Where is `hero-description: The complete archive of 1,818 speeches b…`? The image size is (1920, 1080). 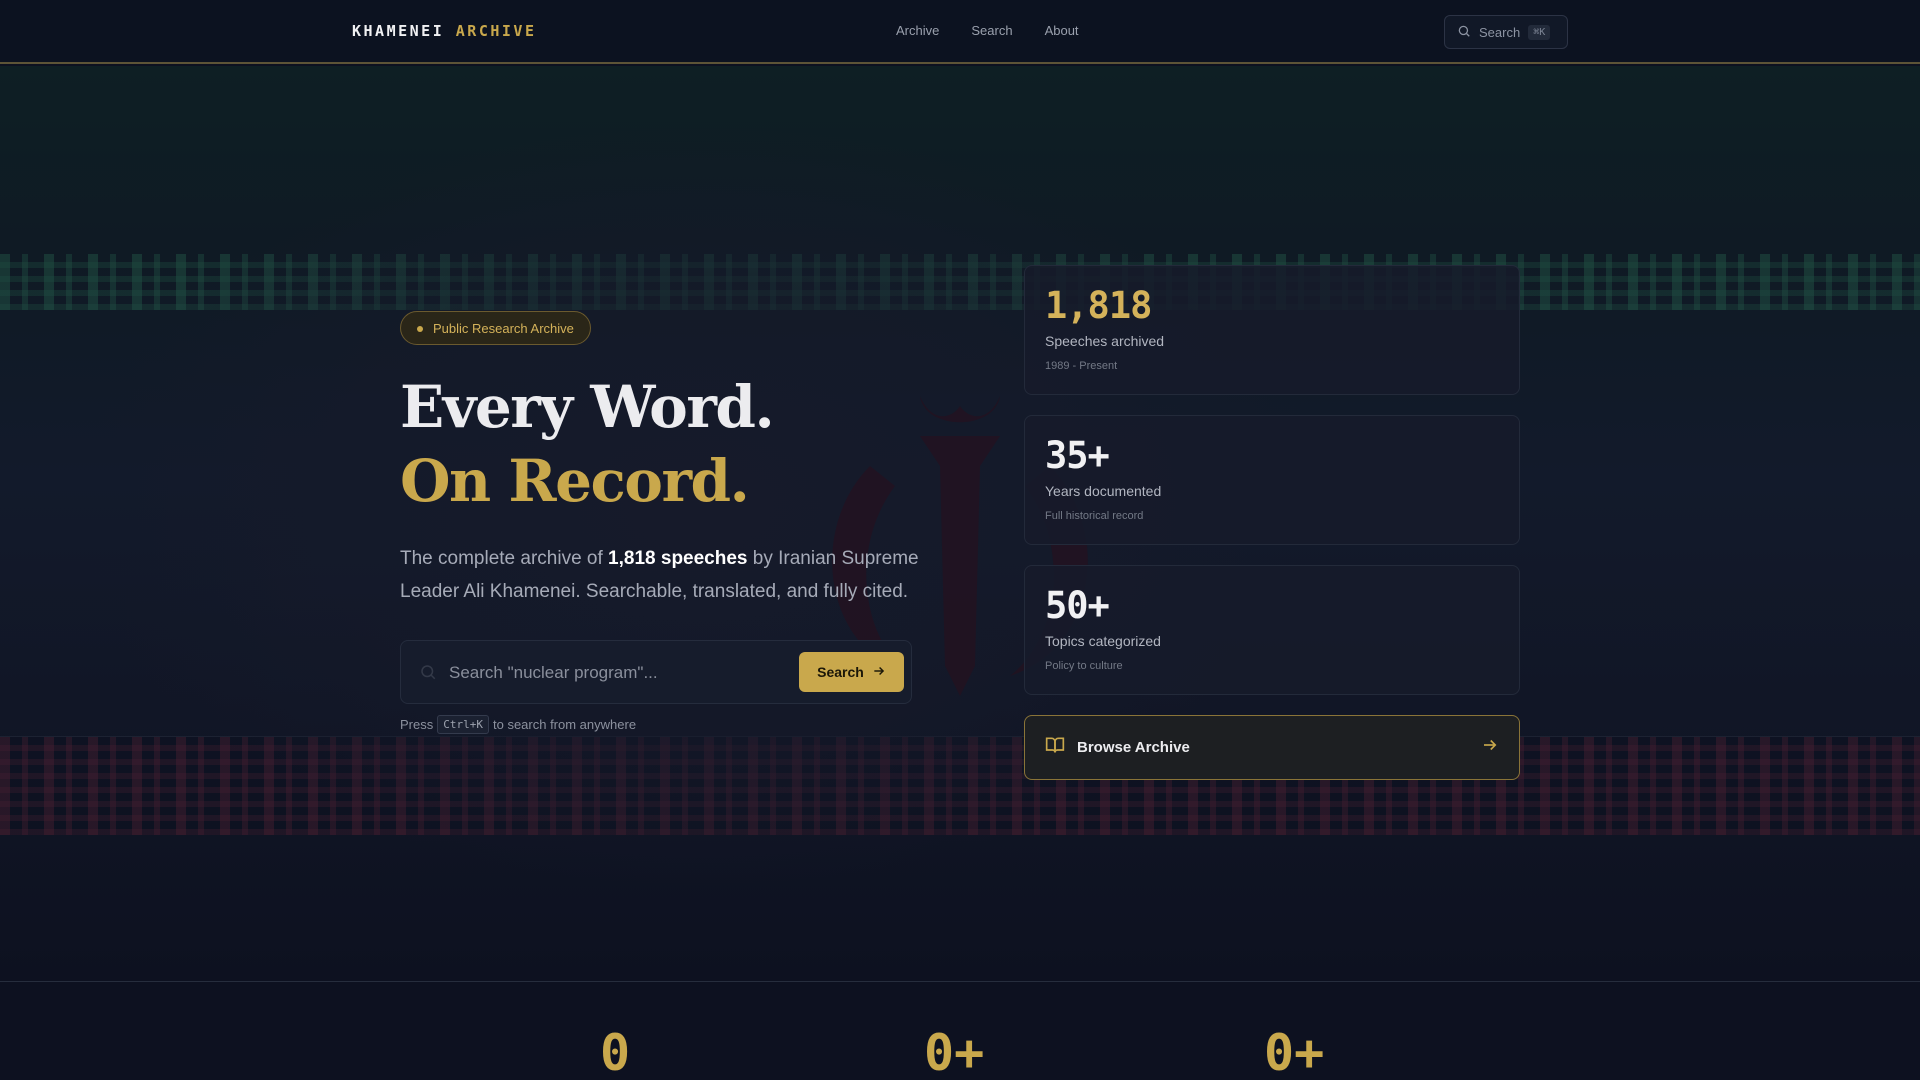 hero-description: The complete archive of 1,818 speeches b… is located at coordinates (660, 575).